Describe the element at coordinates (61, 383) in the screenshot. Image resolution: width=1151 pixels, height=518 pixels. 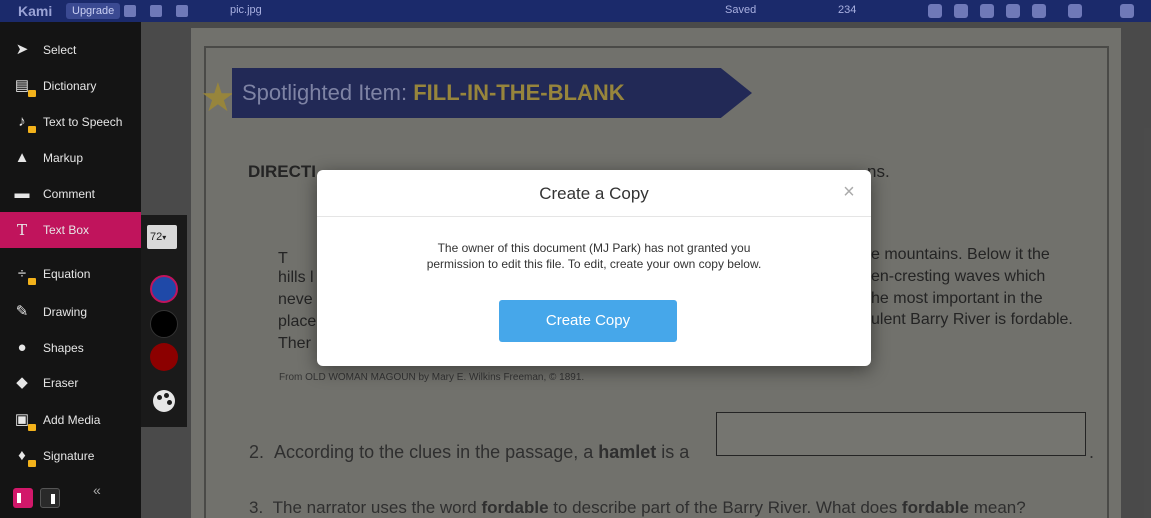
I see `tool-label: Eraser` at that location.